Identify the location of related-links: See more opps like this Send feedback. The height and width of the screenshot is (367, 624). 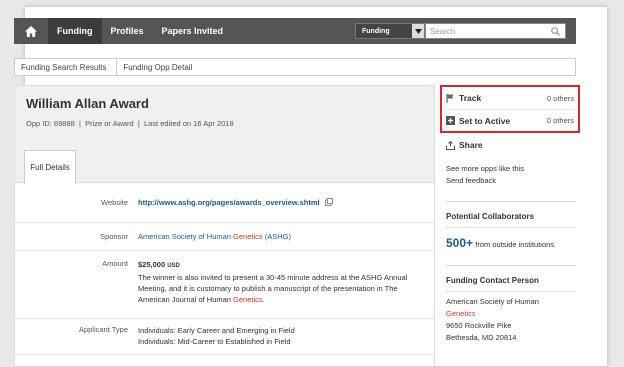
(511, 175).